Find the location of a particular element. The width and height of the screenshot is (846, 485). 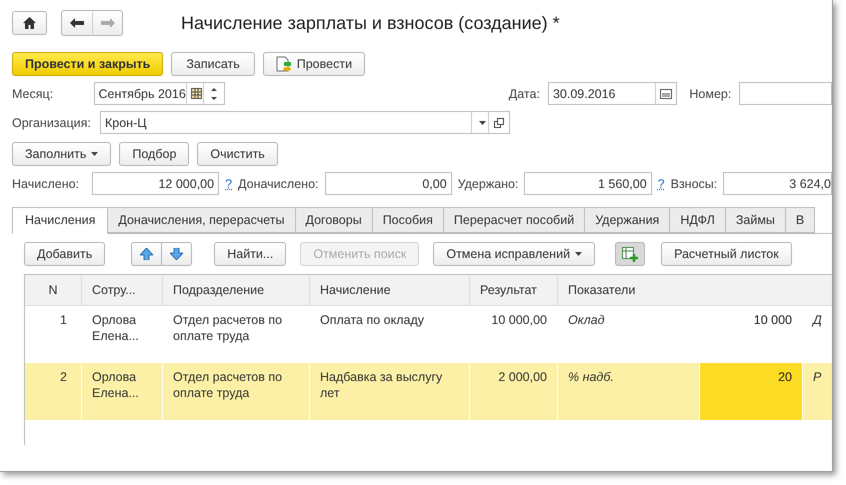

post-button: Провести is located at coordinates (314, 64).